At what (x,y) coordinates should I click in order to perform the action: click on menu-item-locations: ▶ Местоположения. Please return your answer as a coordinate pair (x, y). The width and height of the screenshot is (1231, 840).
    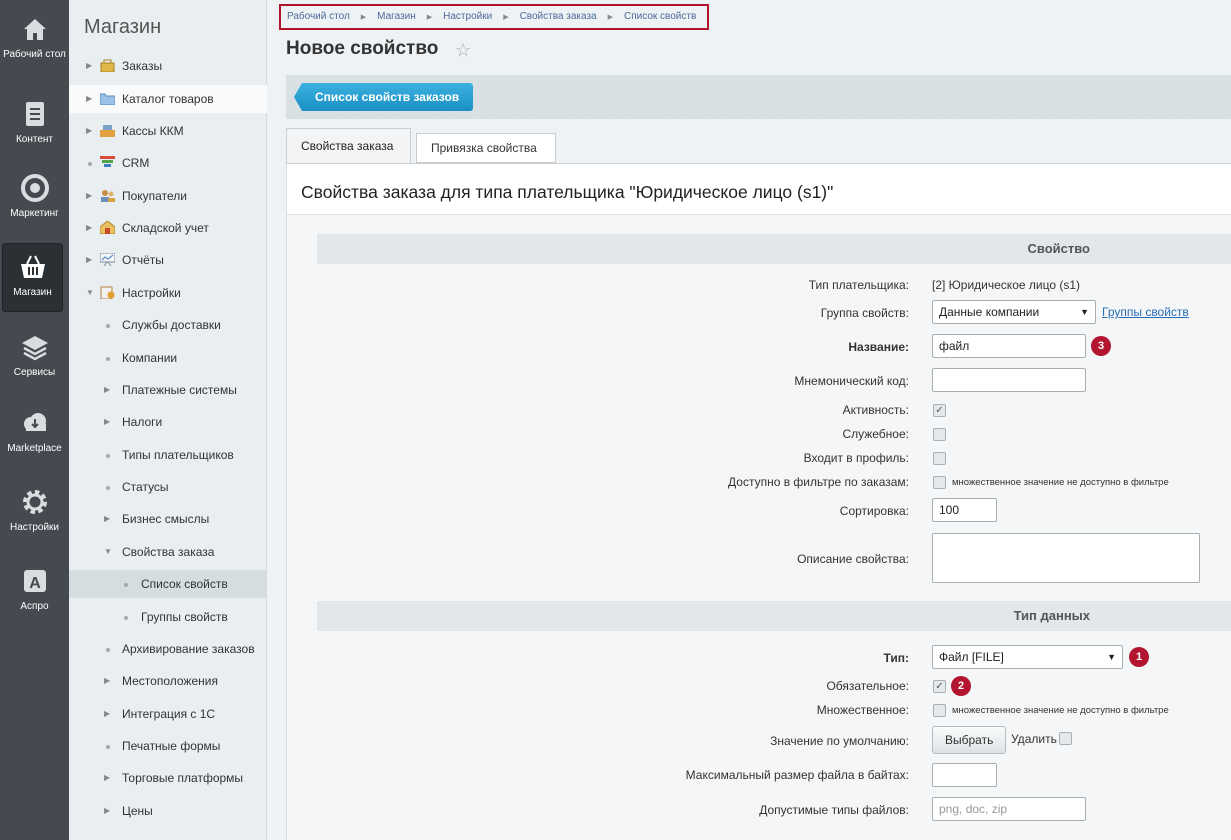
    Looking at the image, I should click on (168, 681).